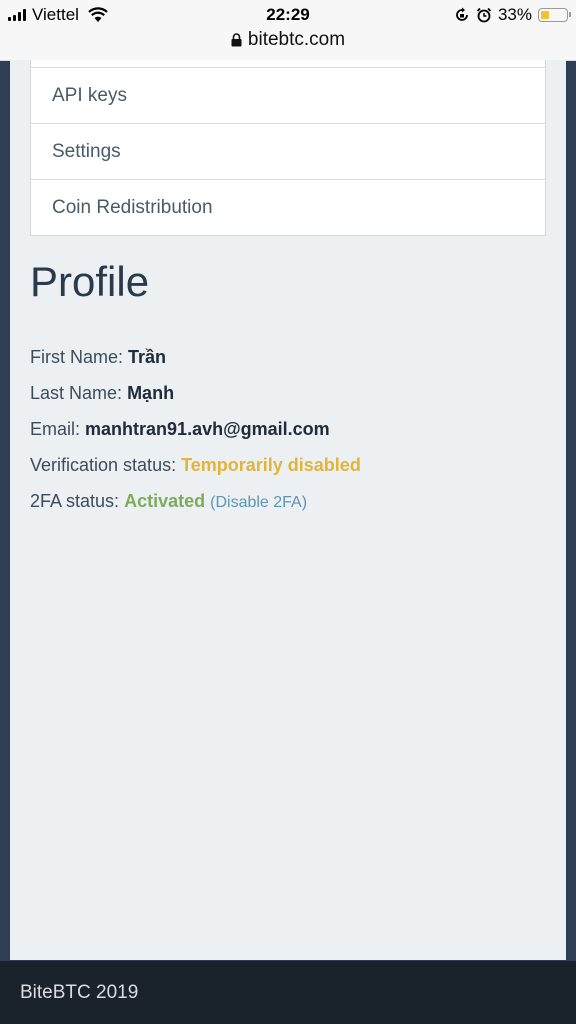 This screenshot has height=1024, width=576. What do you see at coordinates (165, 501) in the screenshot?
I see `twofa-status-value: Activated` at bounding box center [165, 501].